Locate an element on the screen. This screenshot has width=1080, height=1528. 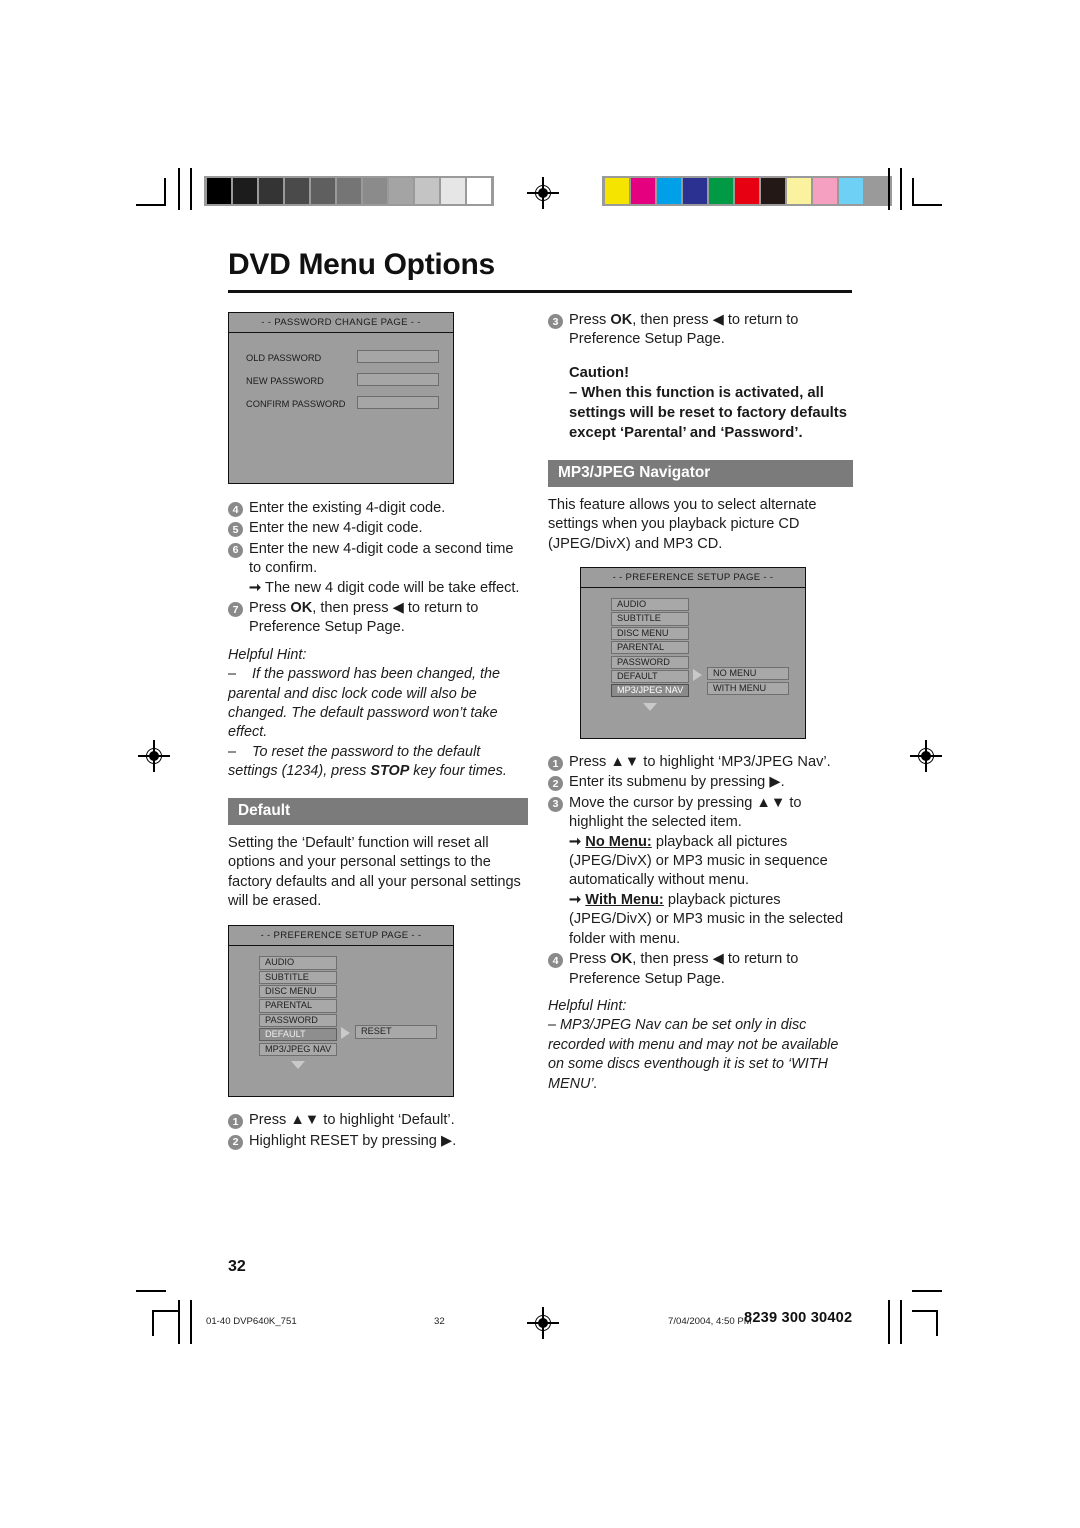
list-item: 1 Press ▲▼ to highlight ‘MP3/JPEG Nav’. is located at coordinates (700, 762).